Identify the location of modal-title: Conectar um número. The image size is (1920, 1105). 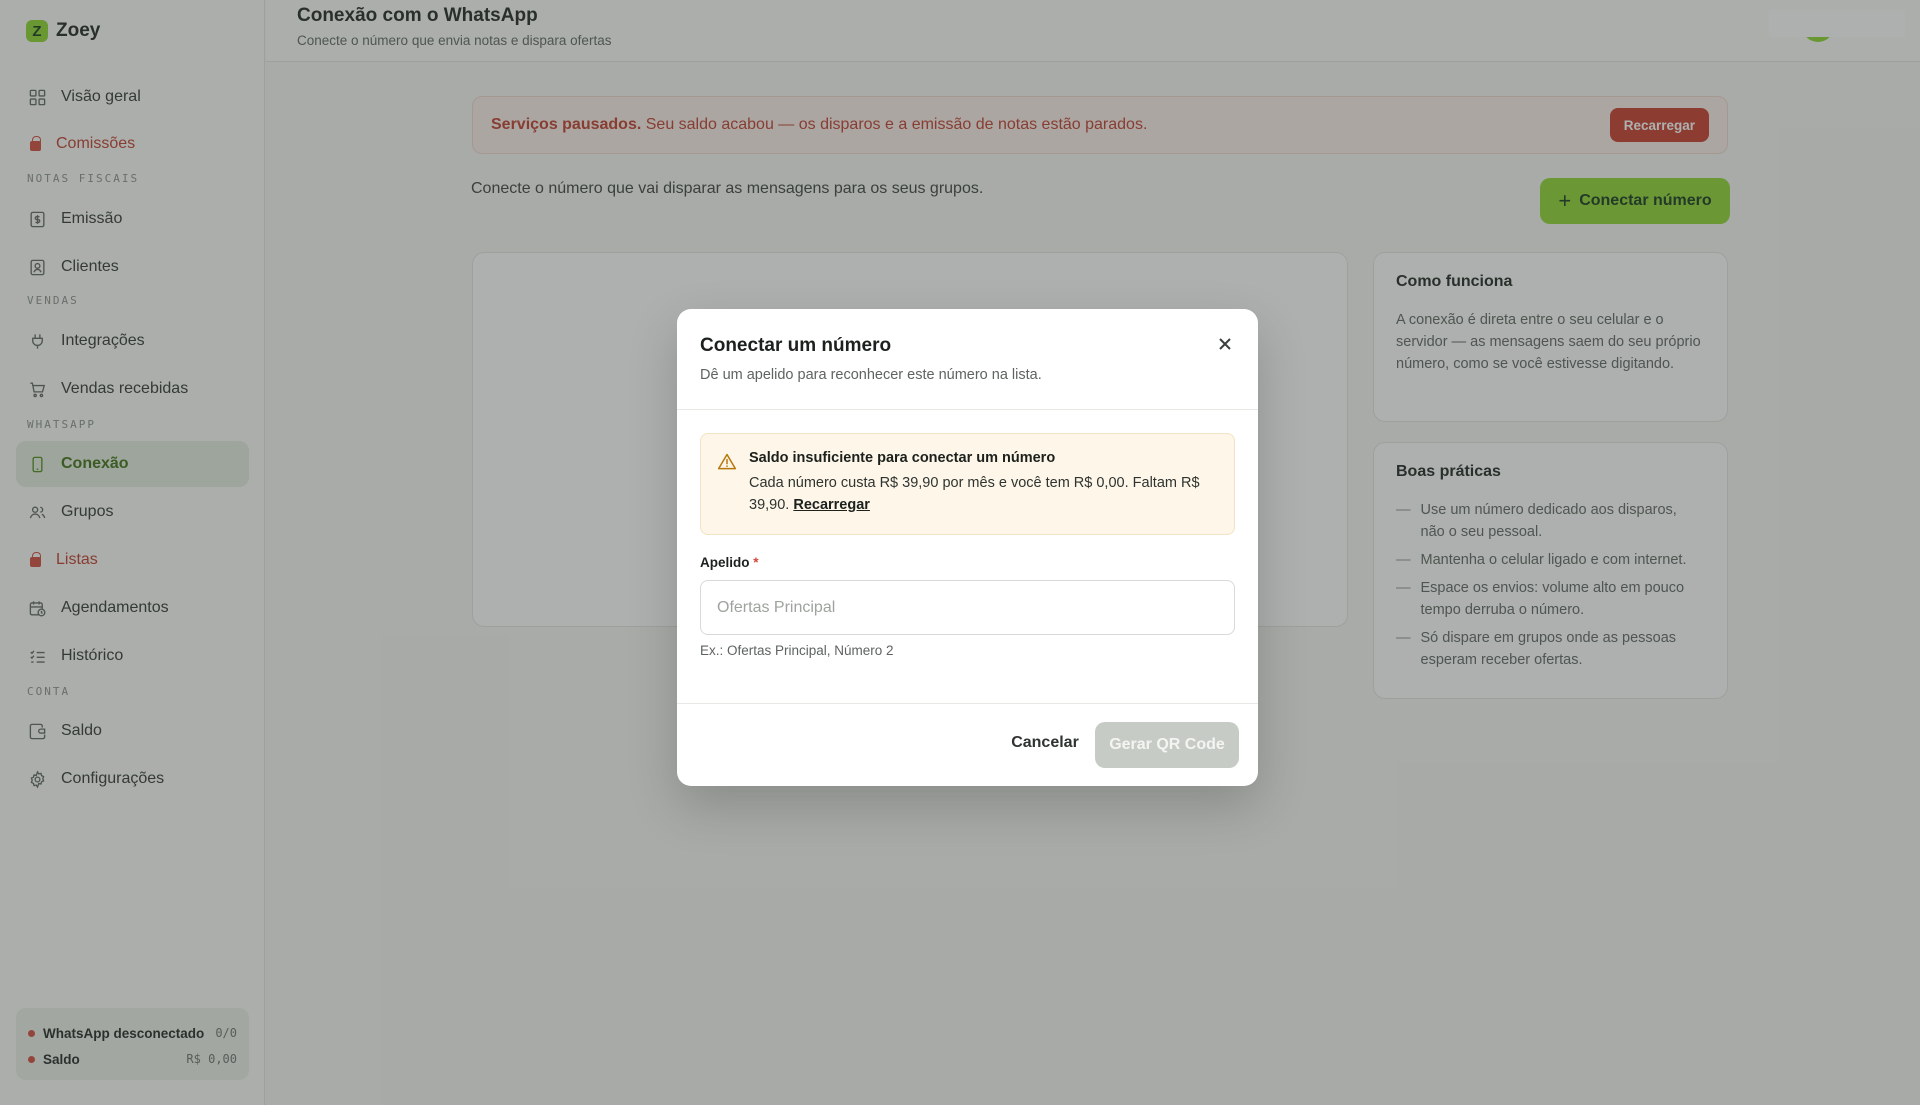
(796, 345).